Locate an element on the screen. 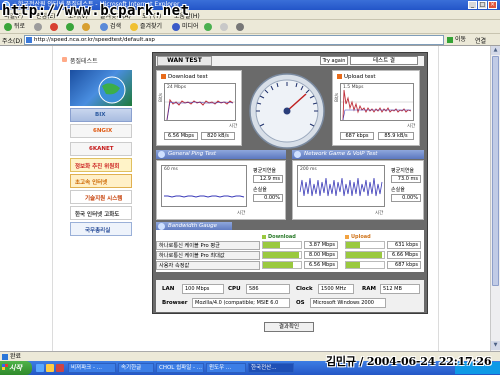 Image resolution: width=500 pixels, height=375 pixels. mail-button is located at coordinates (225, 27).